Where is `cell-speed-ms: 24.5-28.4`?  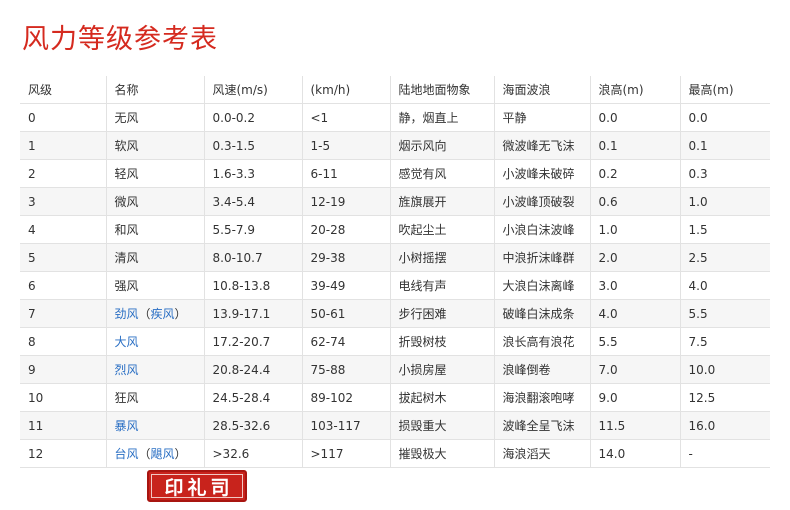
cell-speed-ms: 24.5-28.4 is located at coordinates (253, 397).